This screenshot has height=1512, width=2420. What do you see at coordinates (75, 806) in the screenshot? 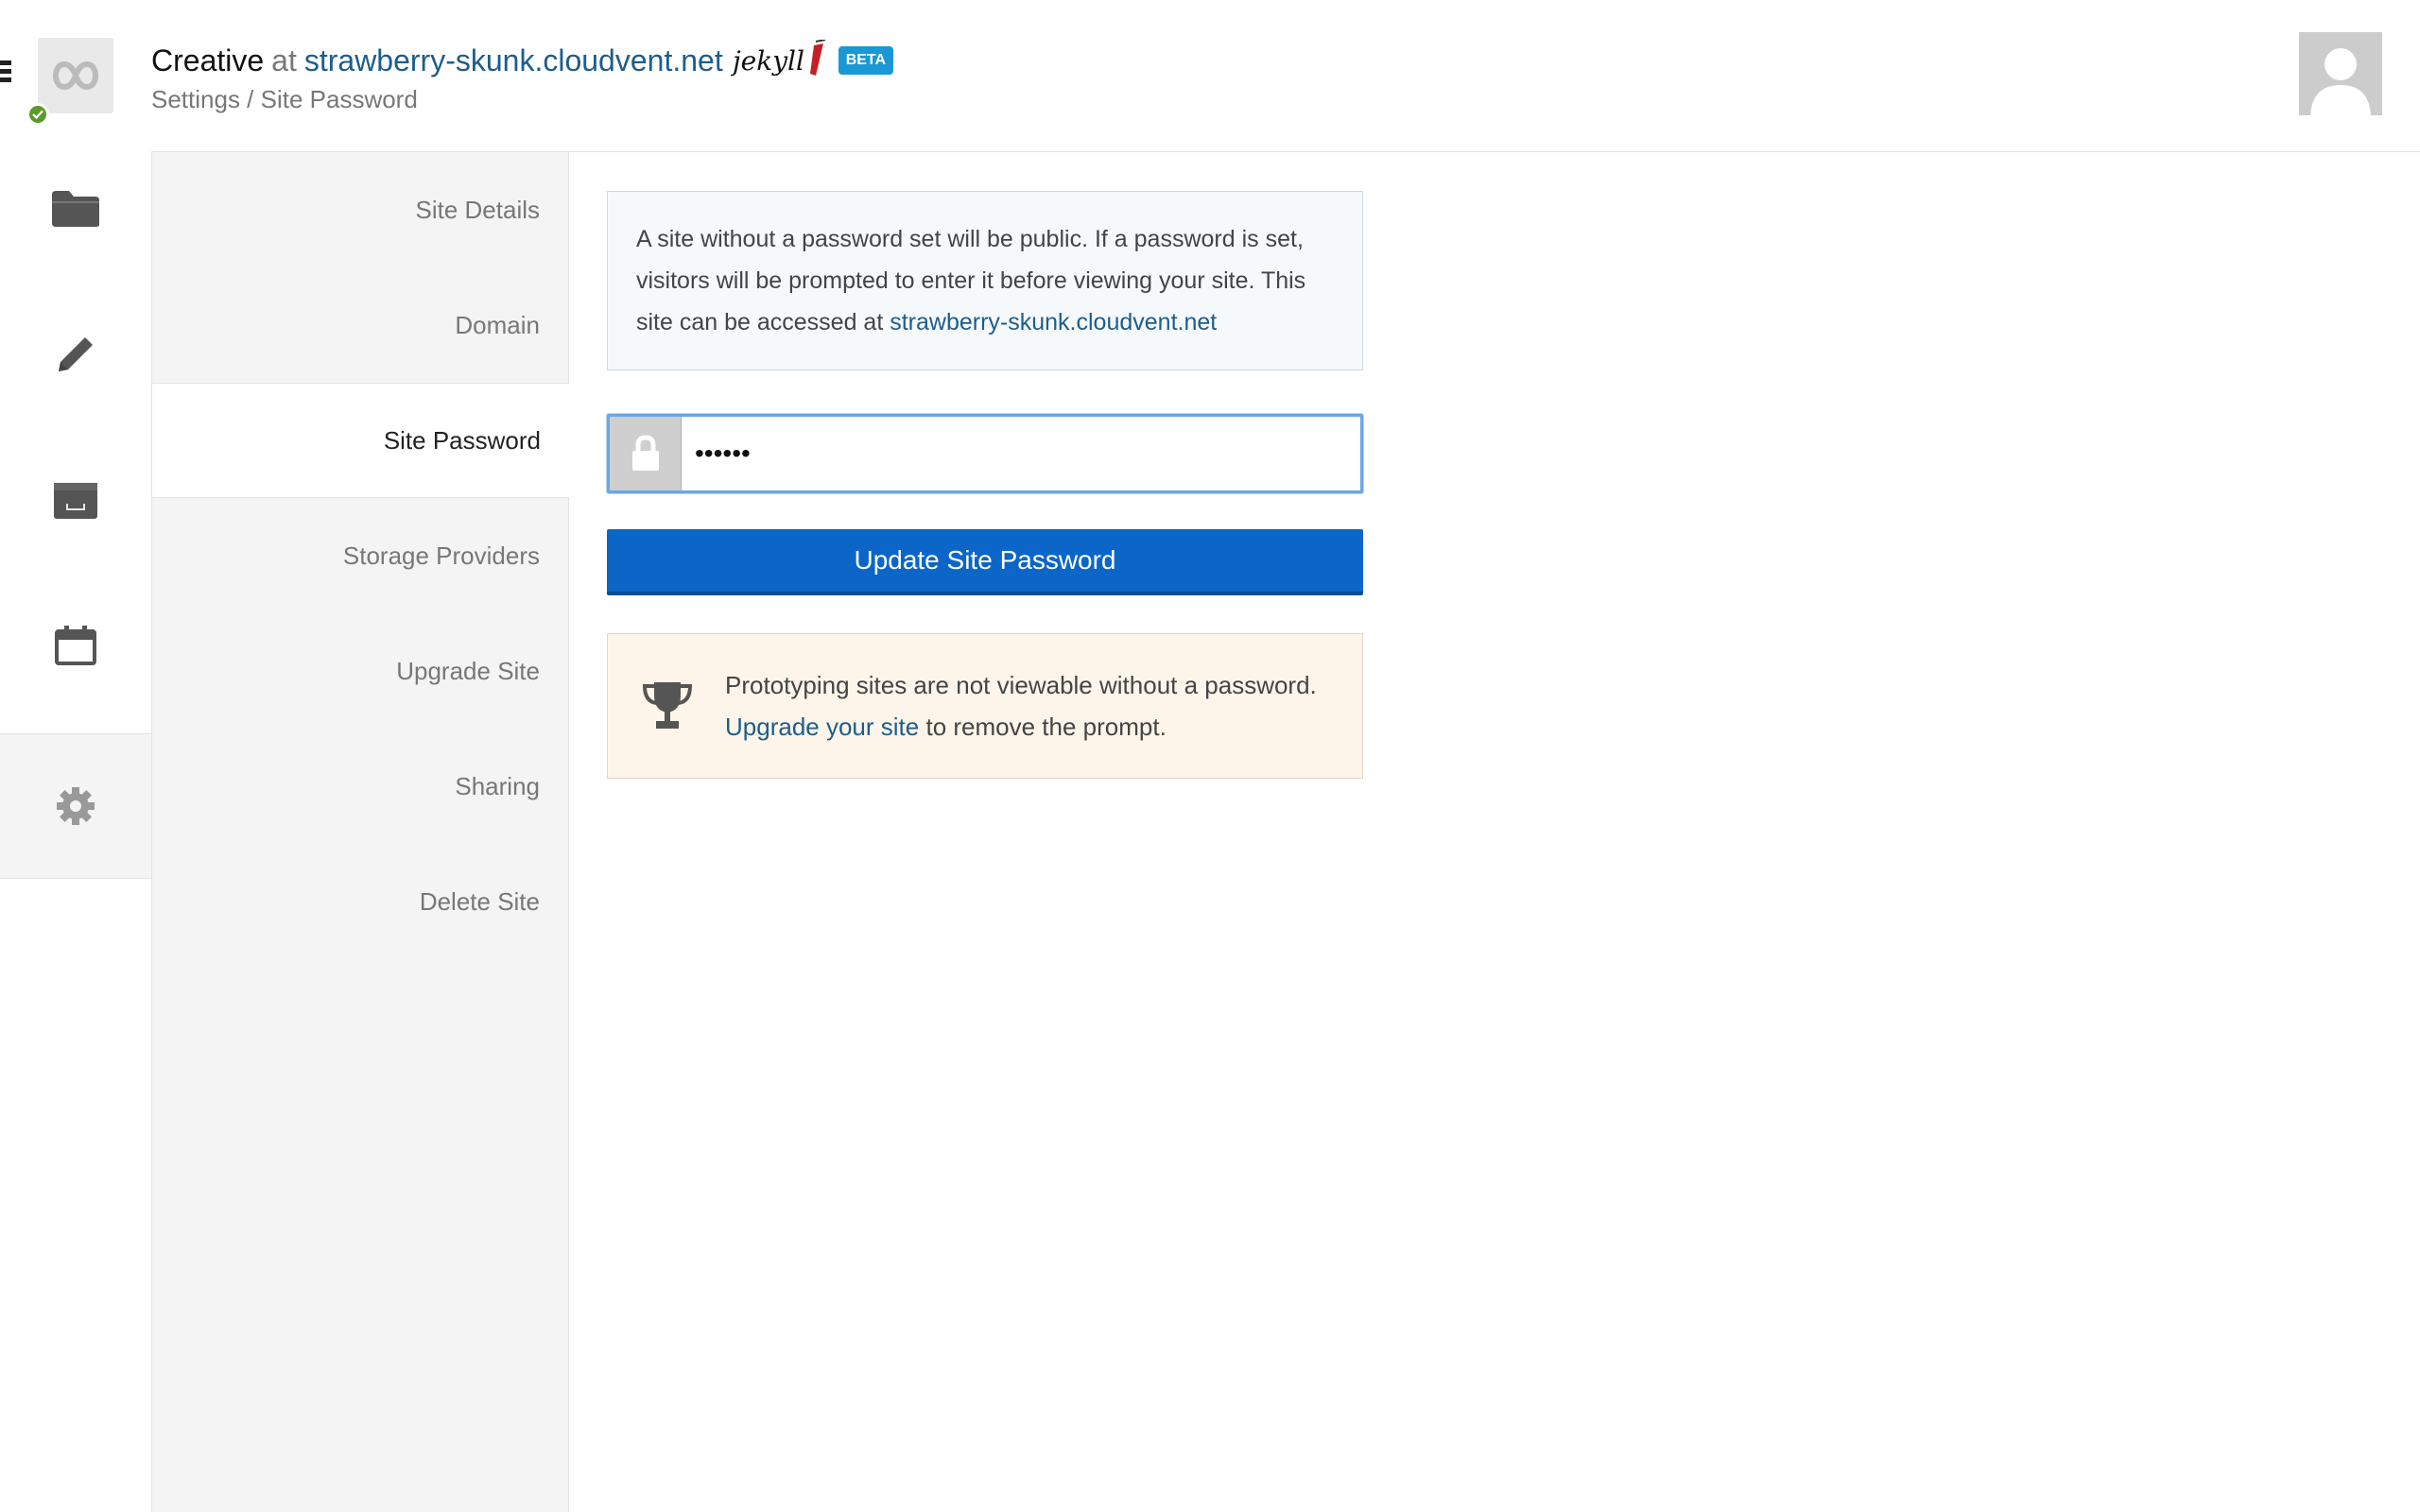
I see `gear-icon` at bounding box center [75, 806].